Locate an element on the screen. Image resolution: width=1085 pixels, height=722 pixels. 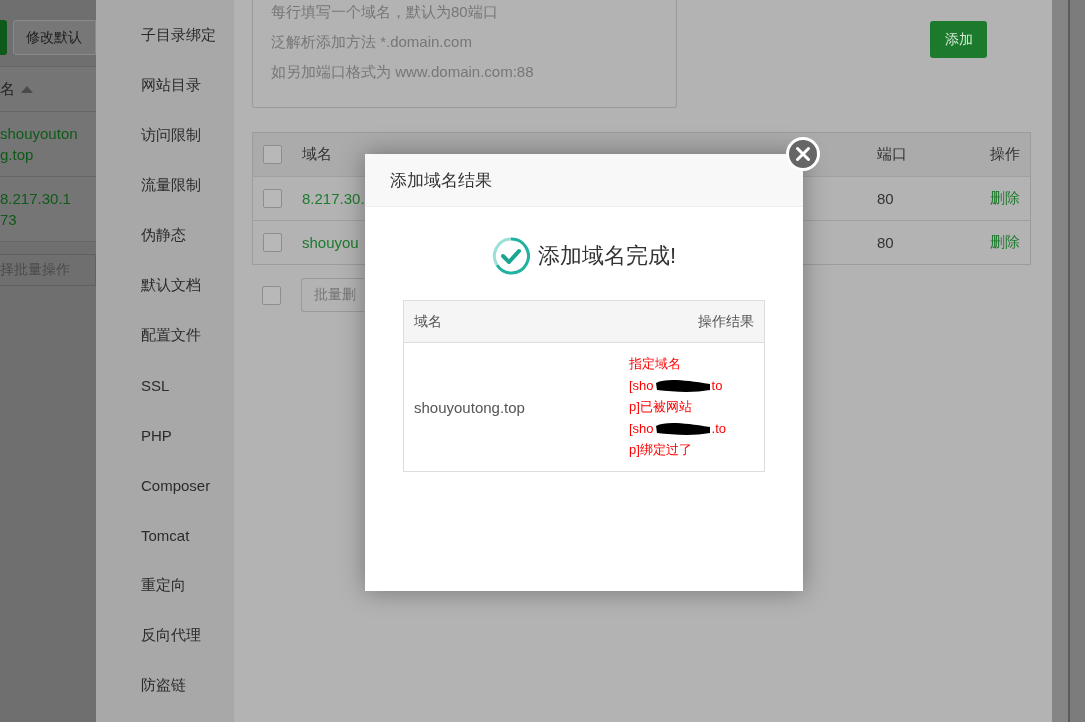
sidebar-item: Tomcat is located at coordinates (165, 535).